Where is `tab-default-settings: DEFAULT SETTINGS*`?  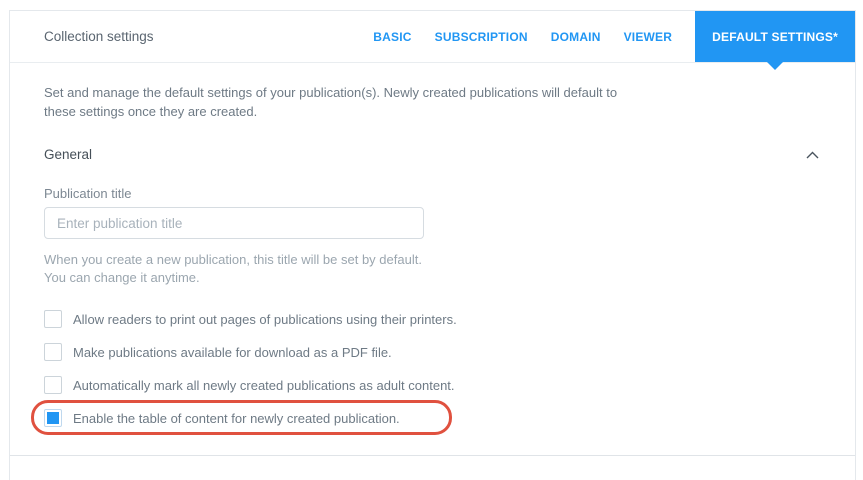
tab-default-settings: DEFAULT SETTINGS* is located at coordinates (775, 40).